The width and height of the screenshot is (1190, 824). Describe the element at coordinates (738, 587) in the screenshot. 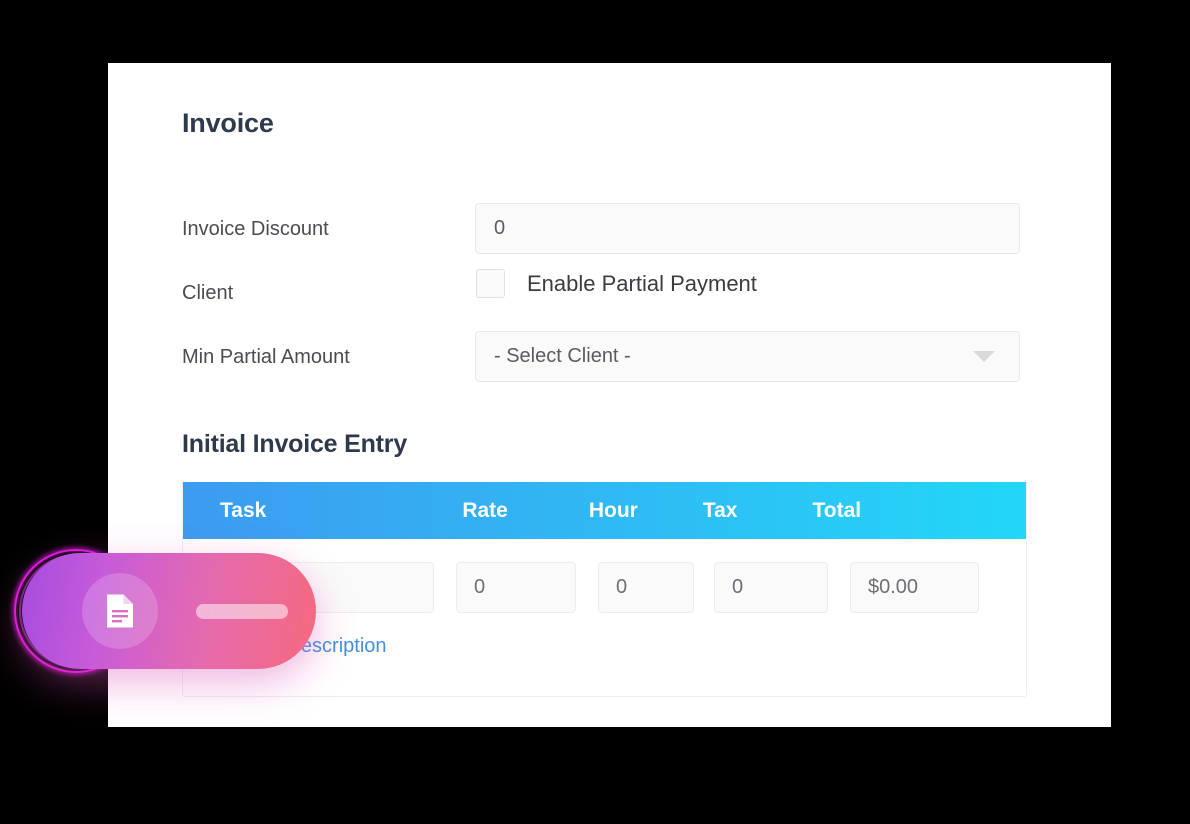

I see `tax-input-value: 0` at that location.